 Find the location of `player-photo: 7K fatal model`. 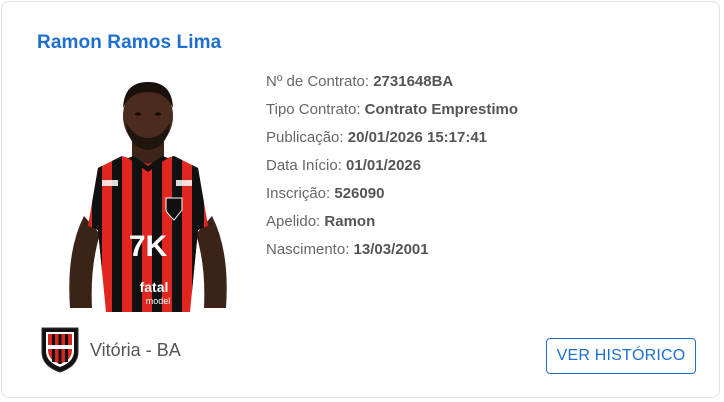

player-photo: 7K fatal model is located at coordinates (148, 194).